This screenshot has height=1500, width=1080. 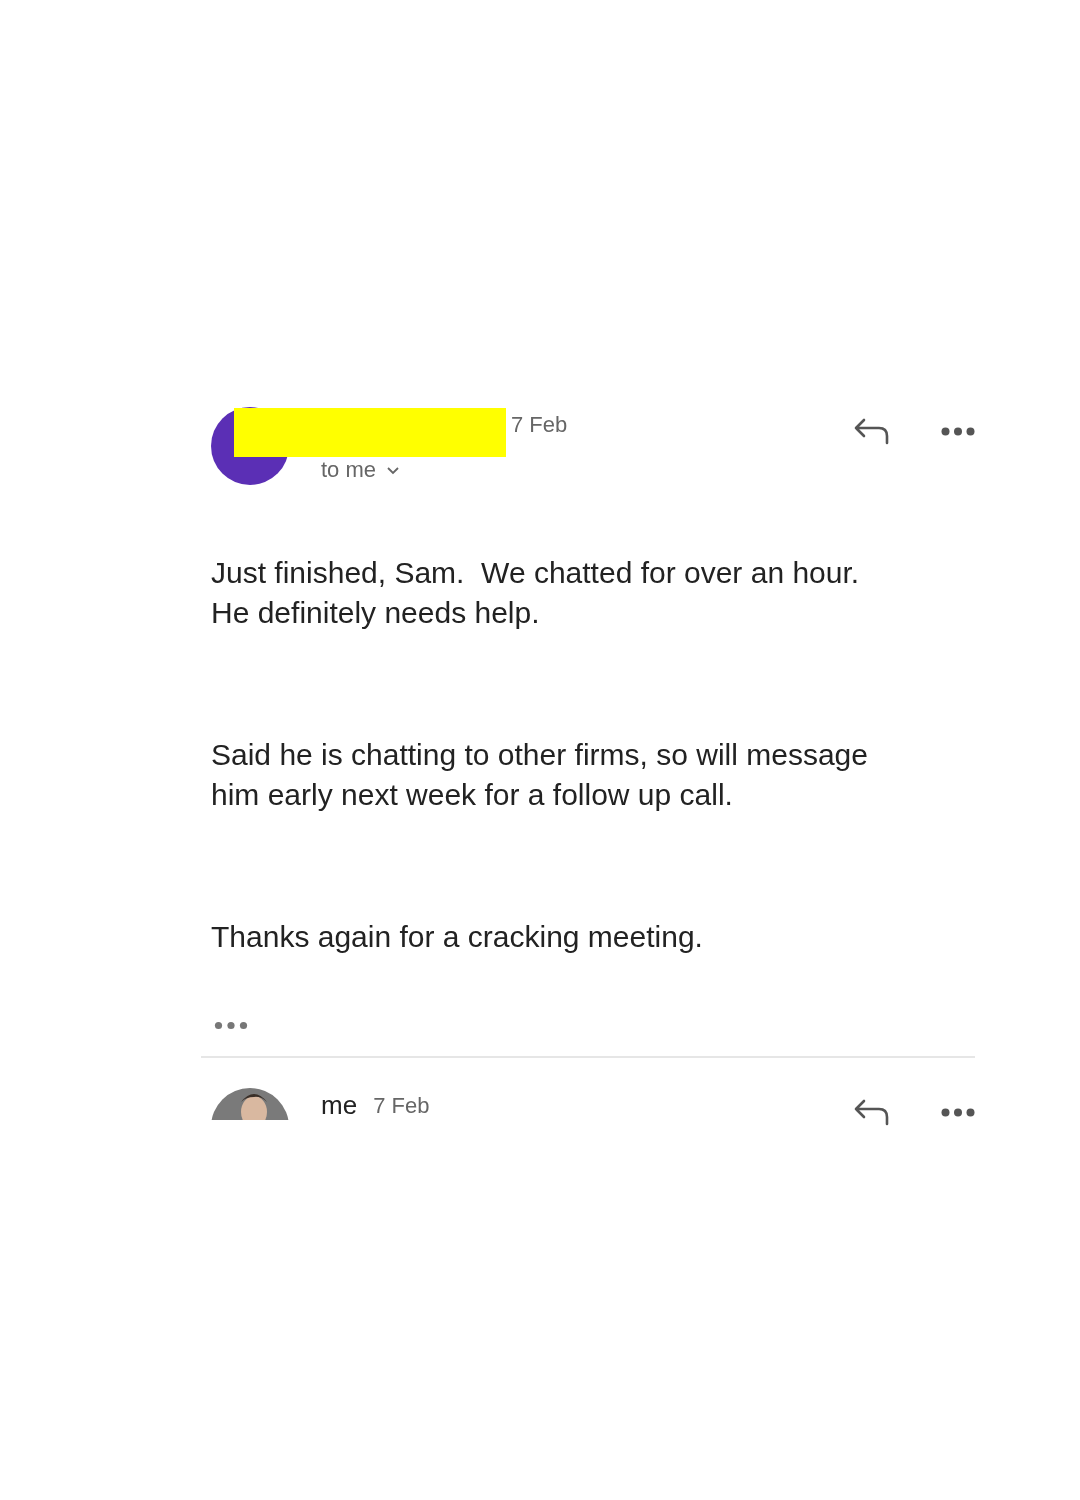 I want to click on show-trimmed-icon, so click(x=231, y=1025).